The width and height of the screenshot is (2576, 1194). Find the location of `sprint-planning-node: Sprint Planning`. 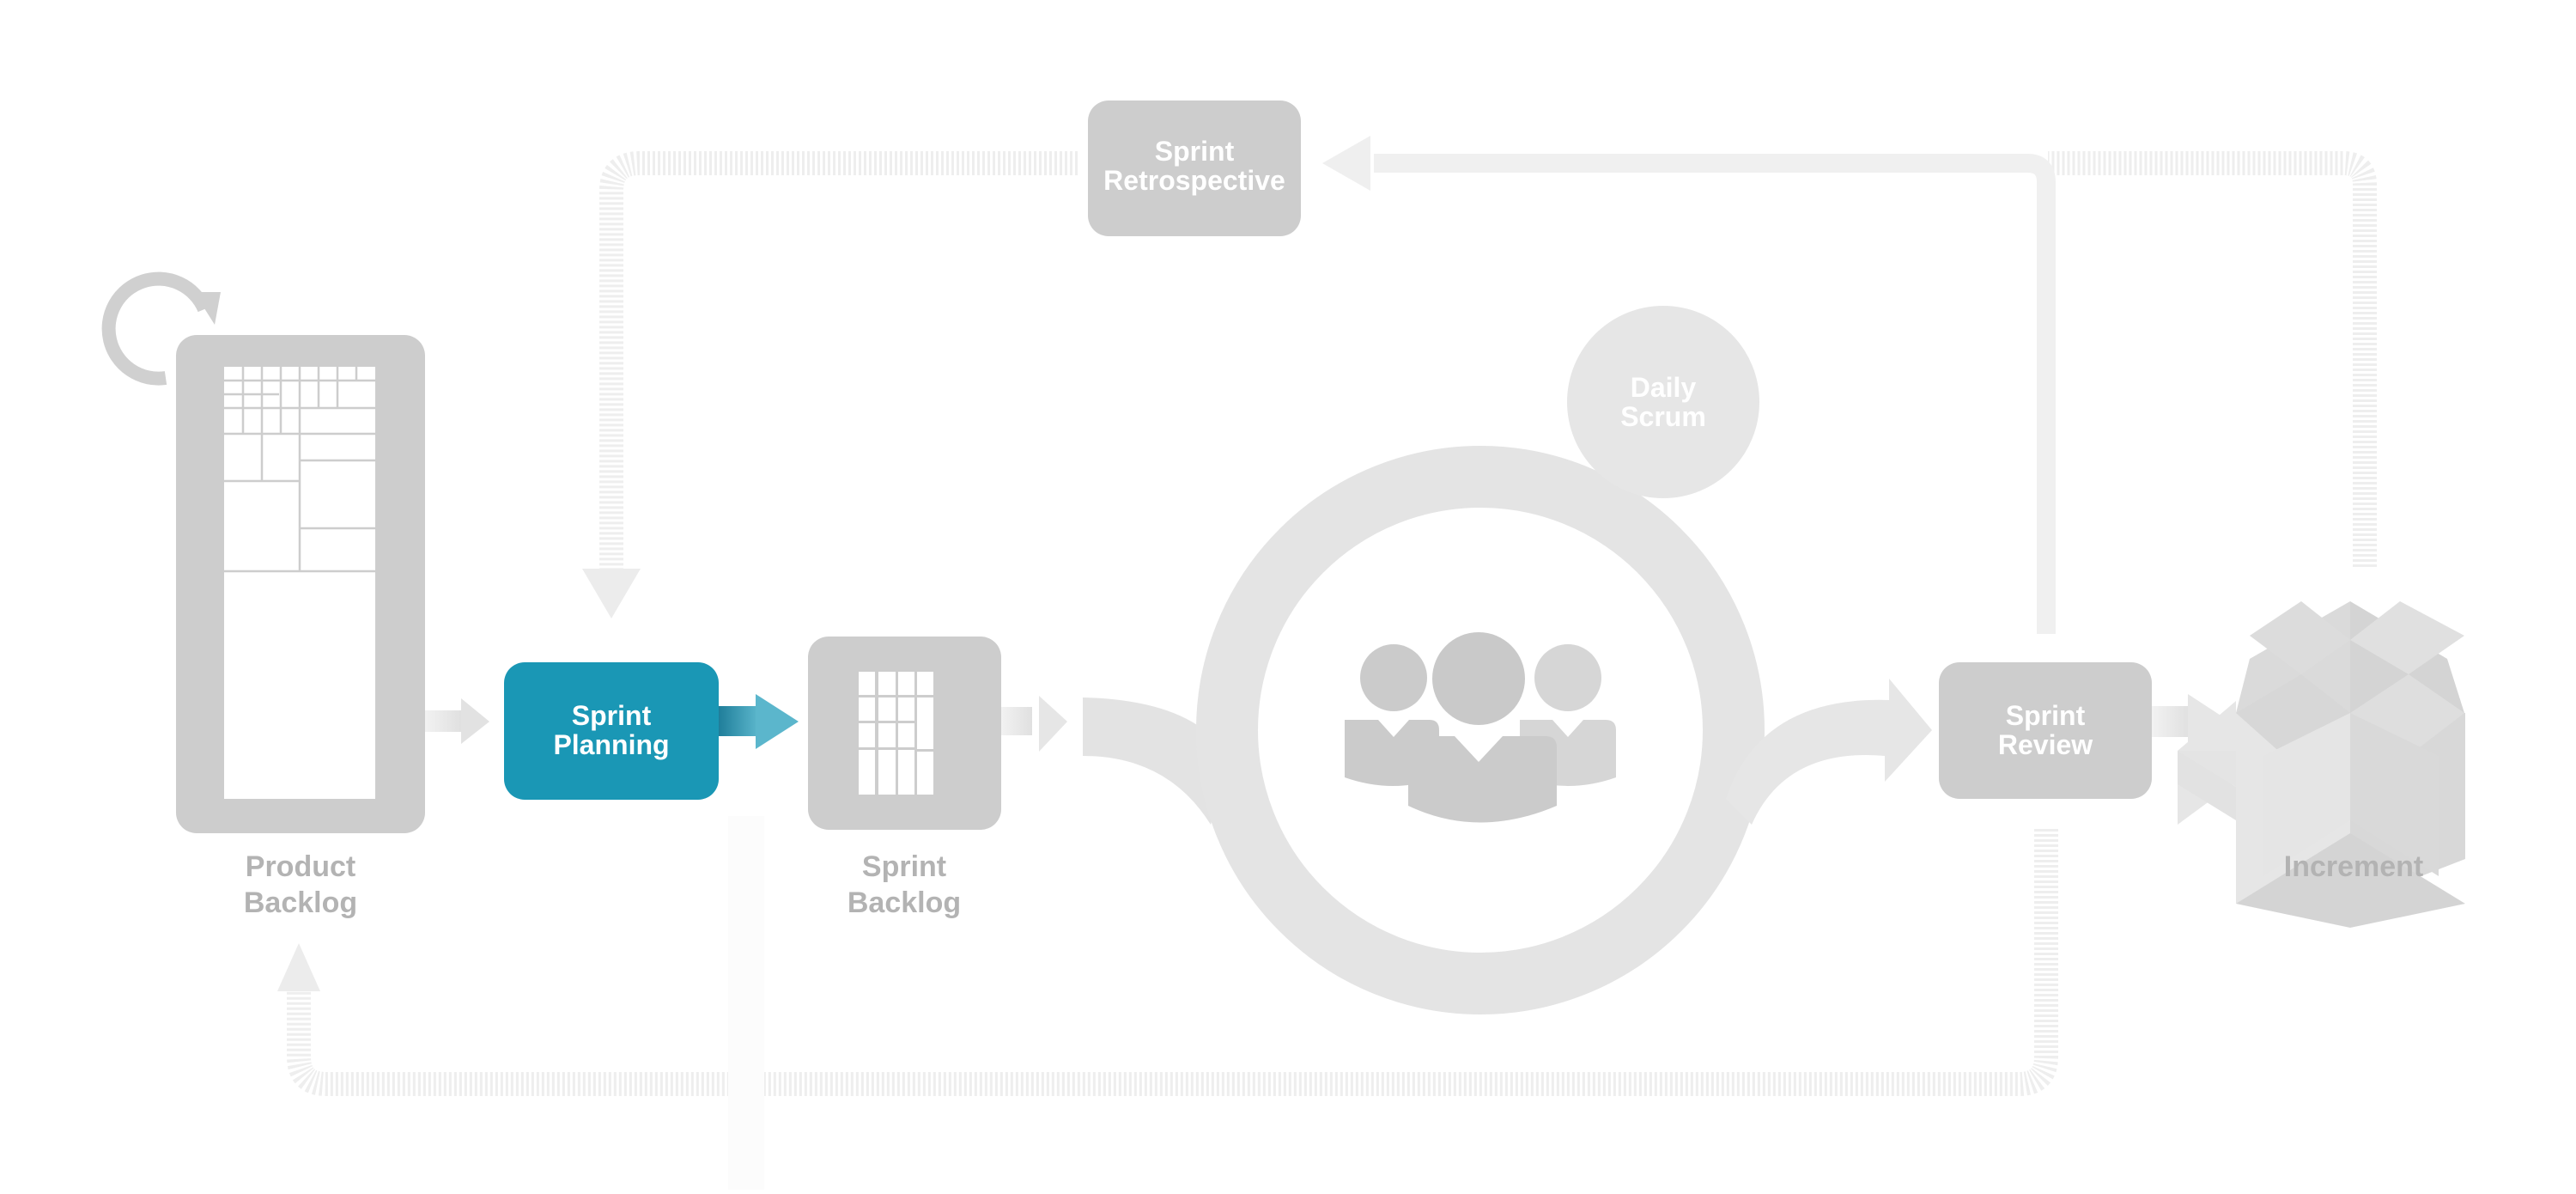

sprint-planning-node: Sprint Planning is located at coordinates (611, 731).